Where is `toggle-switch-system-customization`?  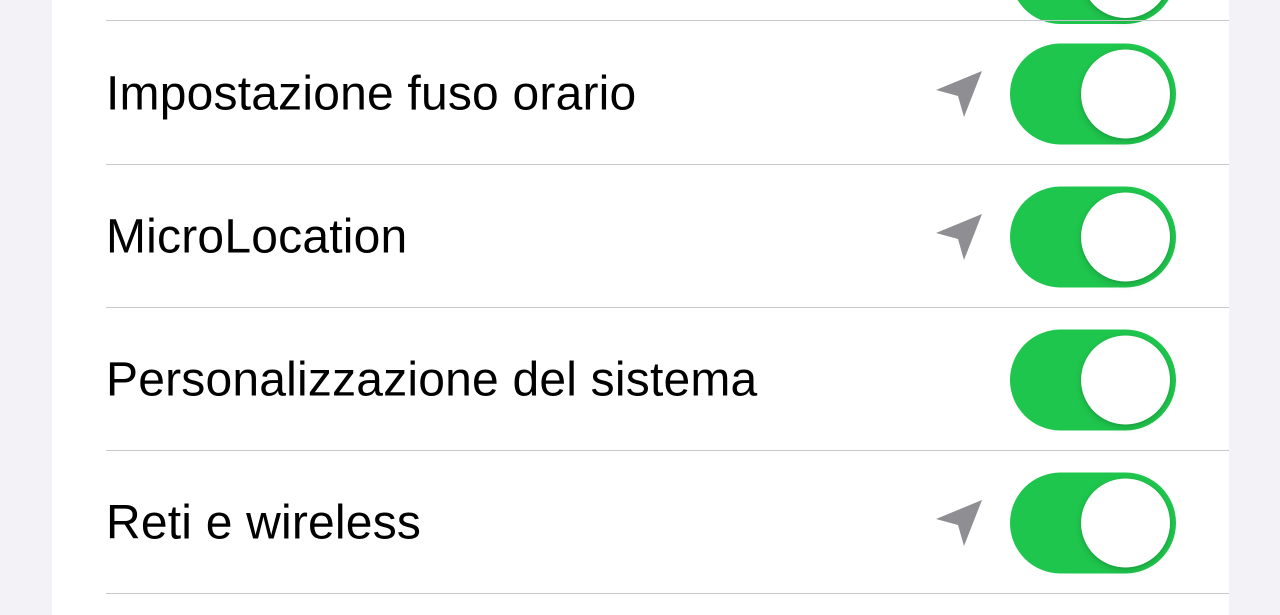
toggle-switch-system-customization is located at coordinates (1093, 379).